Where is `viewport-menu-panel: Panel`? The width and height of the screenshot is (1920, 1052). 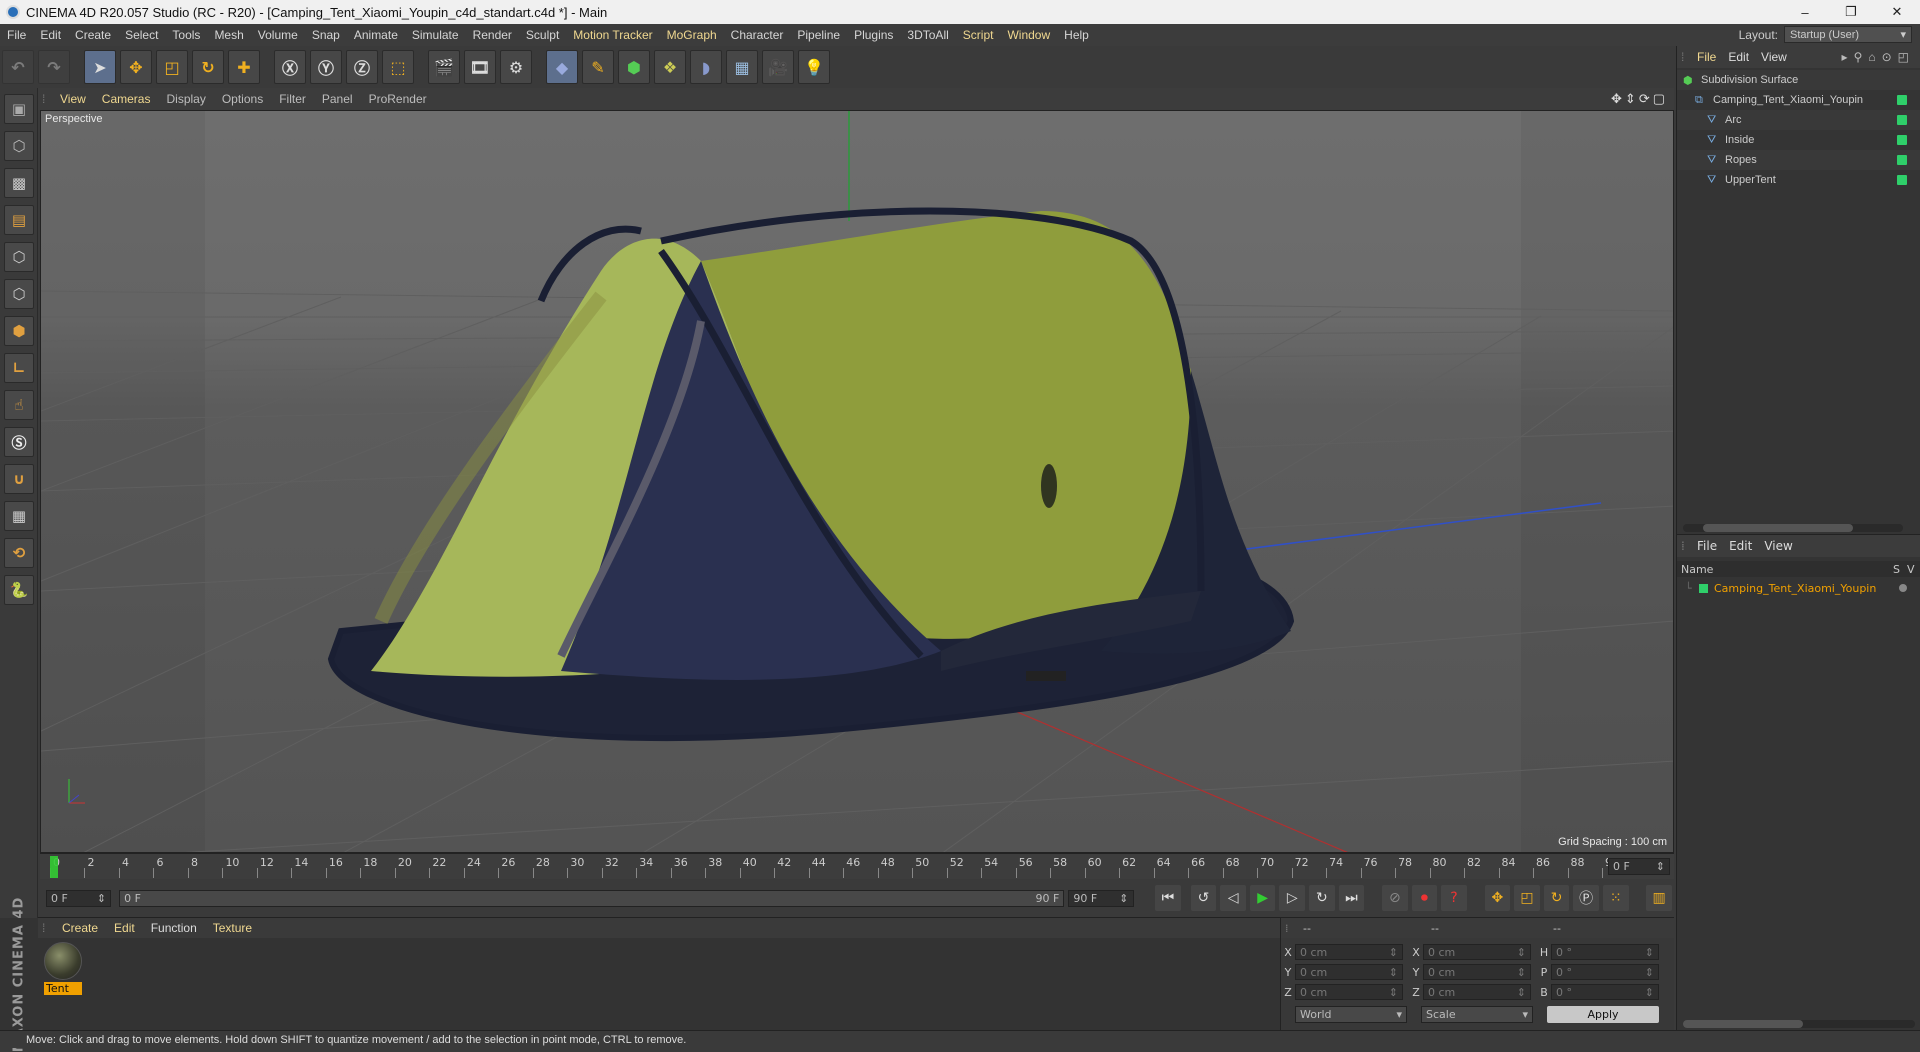
viewport-menu-panel: Panel is located at coordinates (337, 99).